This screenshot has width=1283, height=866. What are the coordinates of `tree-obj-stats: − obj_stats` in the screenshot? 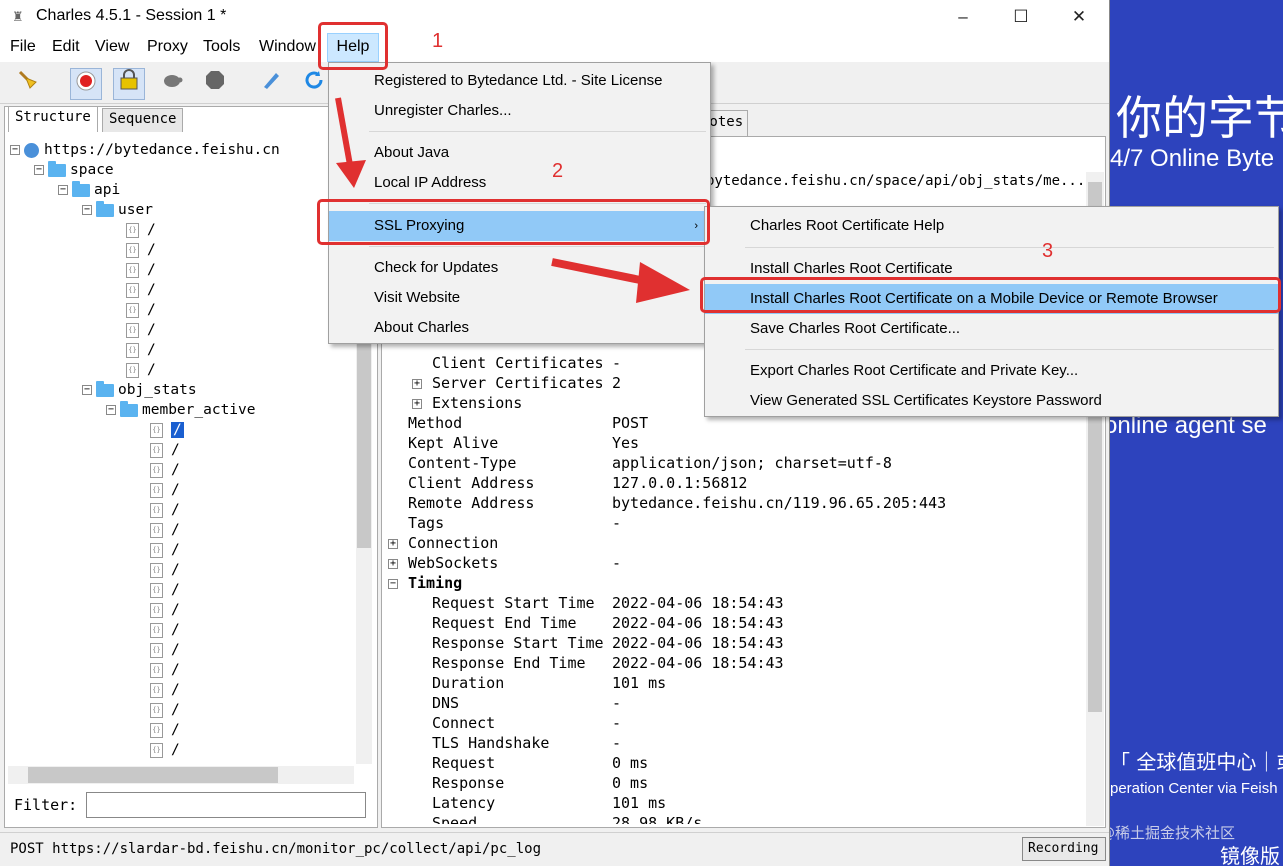 It's located at (139, 390).